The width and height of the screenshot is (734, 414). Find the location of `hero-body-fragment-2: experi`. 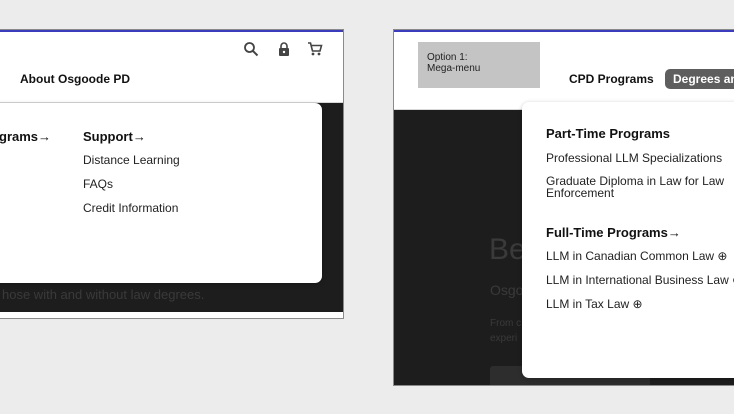

hero-body-fragment-2: experi is located at coordinates (504, 338).